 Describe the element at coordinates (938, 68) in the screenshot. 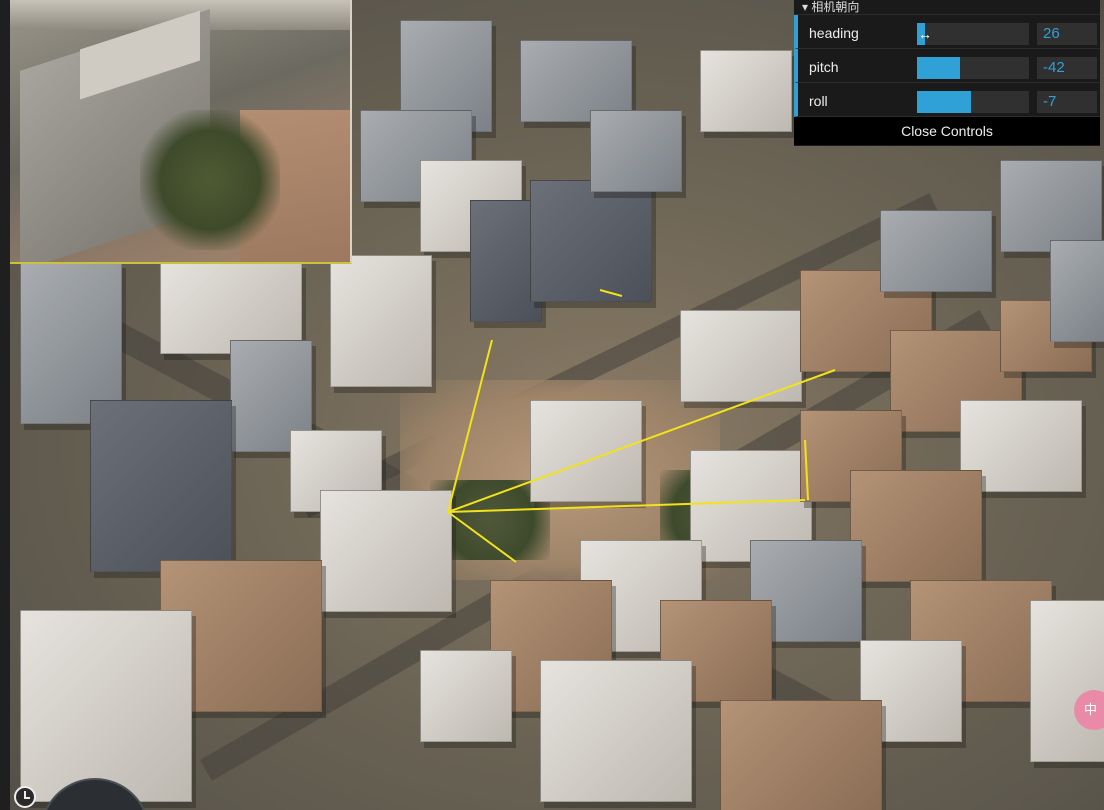

I see `pitch-slider-fill` at that location.